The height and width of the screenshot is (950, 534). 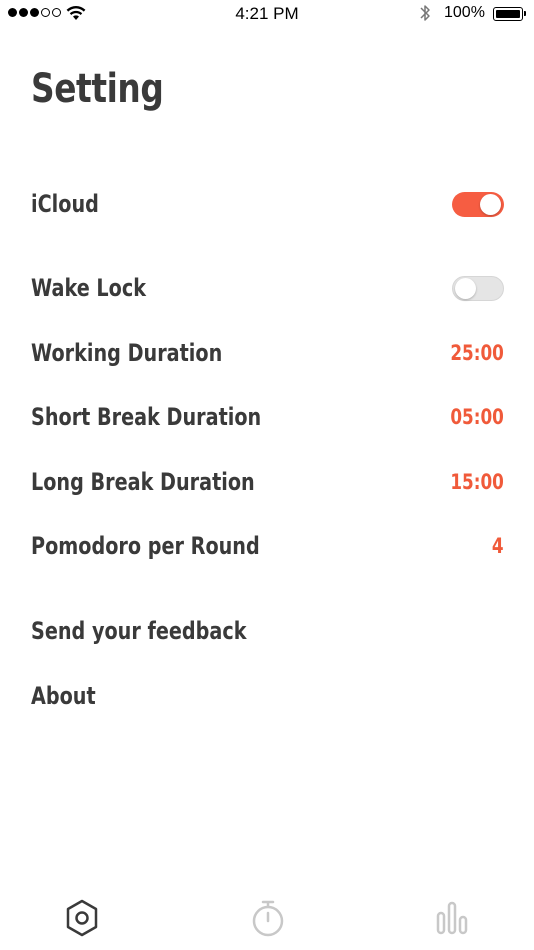 What do you see at coordinates (477, 482) in the screenshot?
I see `long-break-duration-value: 15:00` at bounding box center [477, 482].